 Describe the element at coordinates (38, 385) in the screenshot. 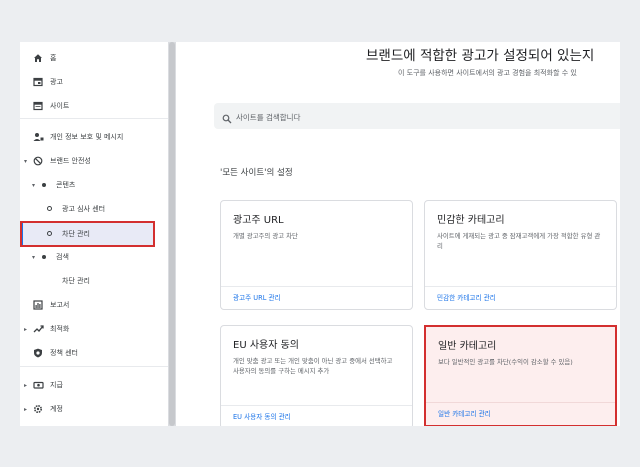

I see `payments-icon` at that location.